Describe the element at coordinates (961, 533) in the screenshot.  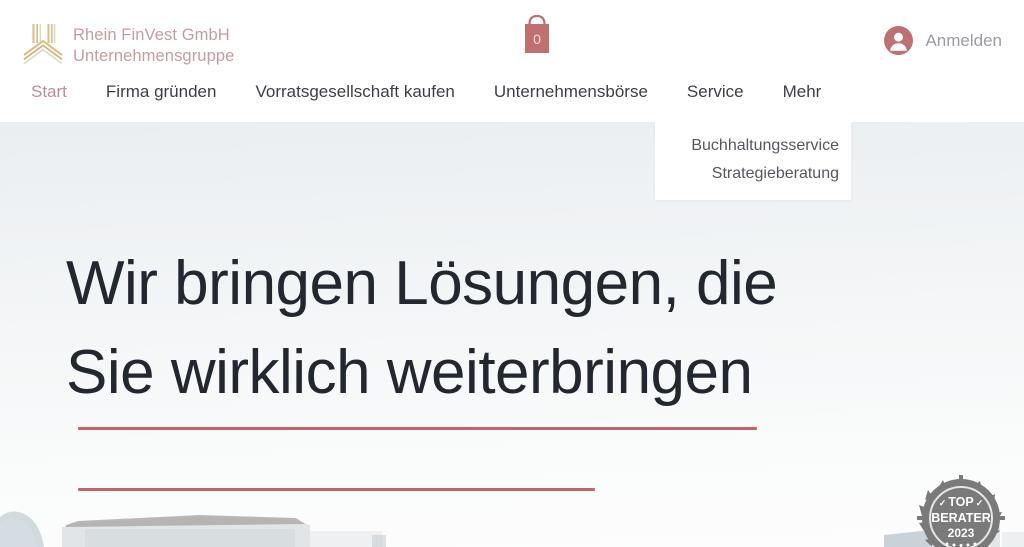
I see `badge-line-3: 2023` at that location.